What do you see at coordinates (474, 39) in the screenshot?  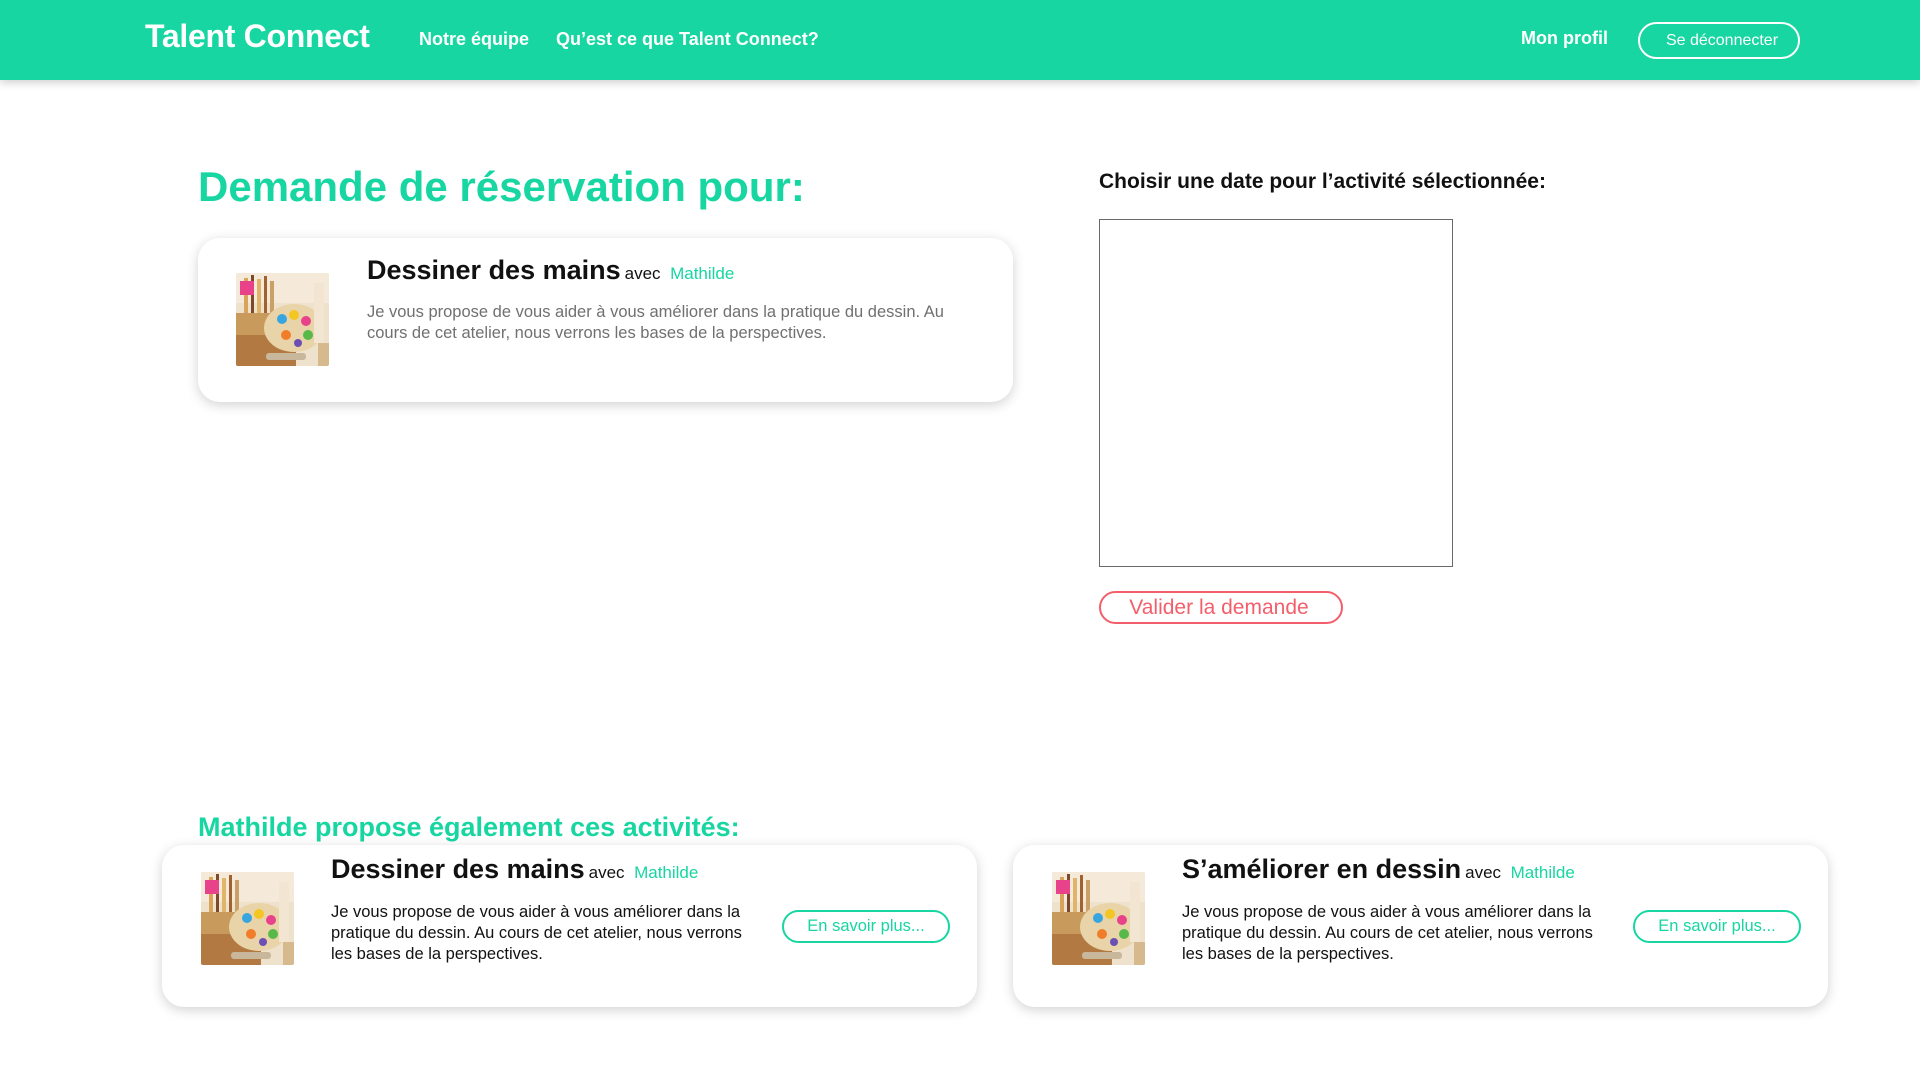 I see `nav-link-team: Notre équipe` at bounding box center [474, 39].